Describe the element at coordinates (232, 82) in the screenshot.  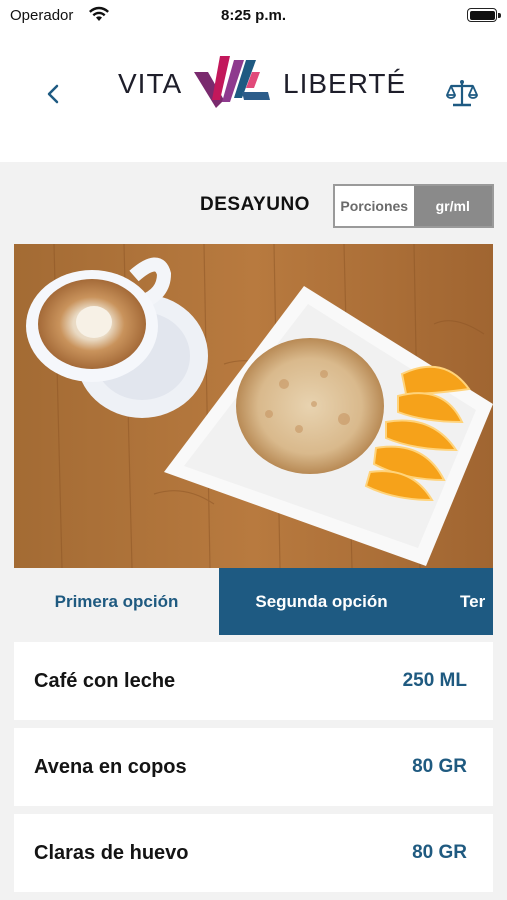
I see `logo-mark-icon` at that location.